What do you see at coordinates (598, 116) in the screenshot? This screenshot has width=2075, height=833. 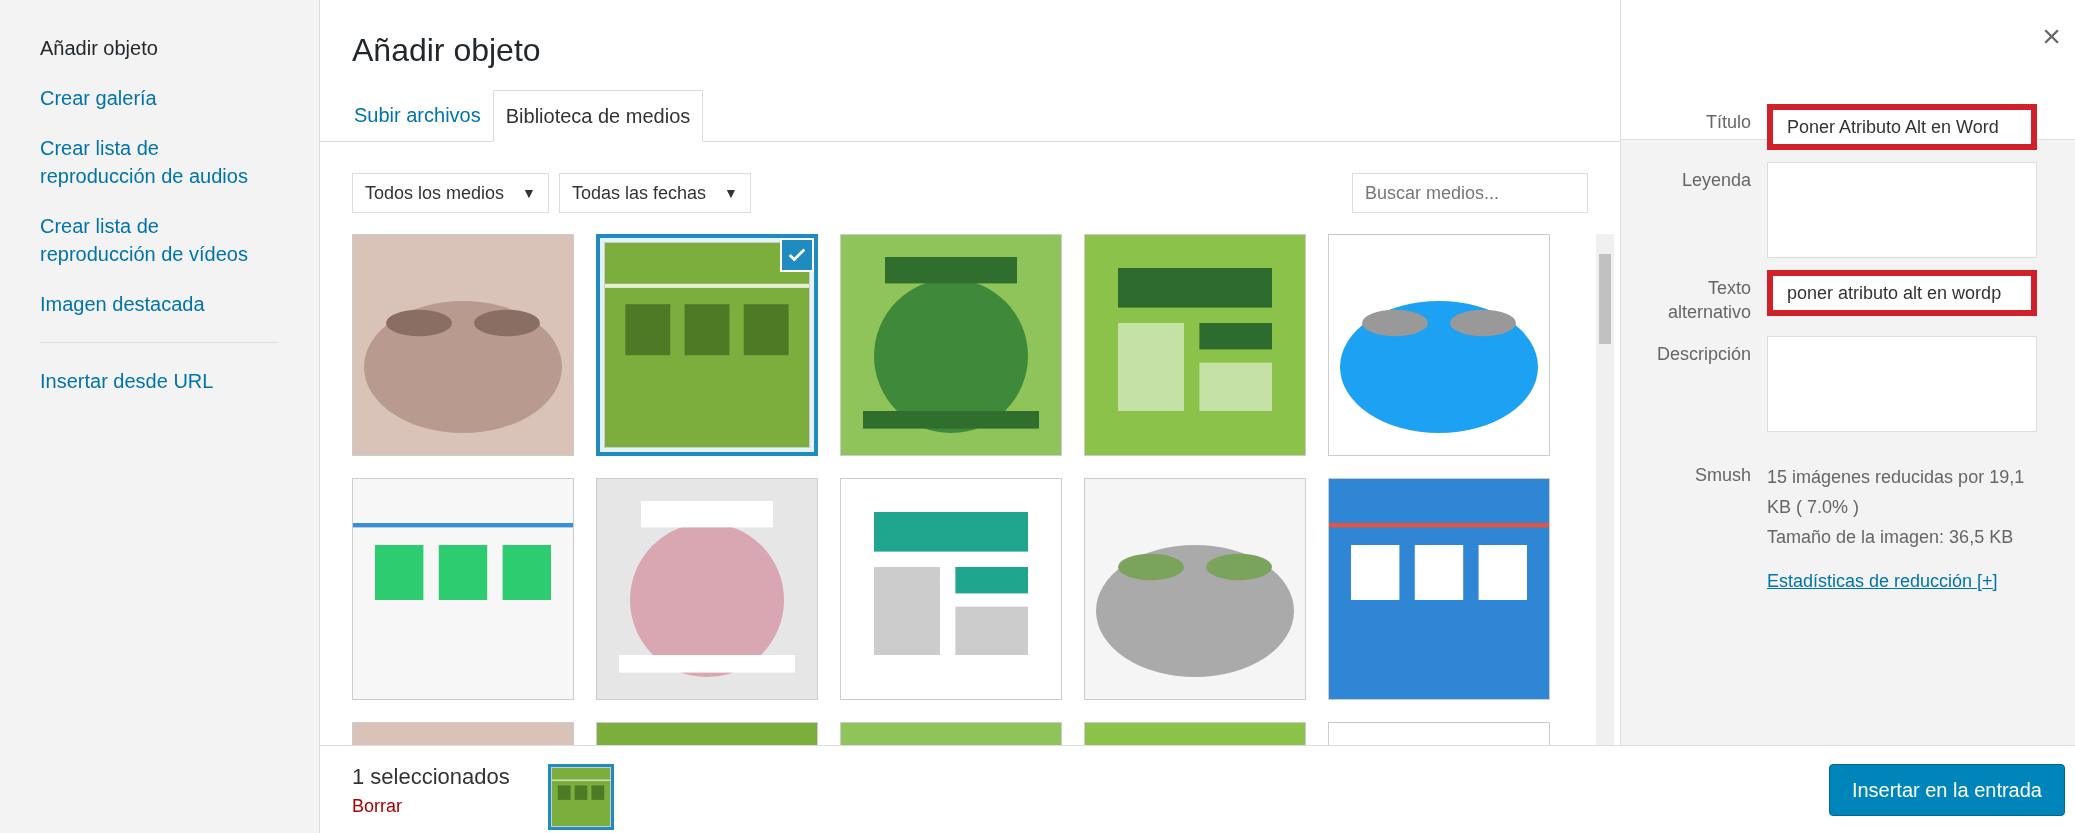 I see `tab: Biblioteca de medios` at bounding box center [598, 116].